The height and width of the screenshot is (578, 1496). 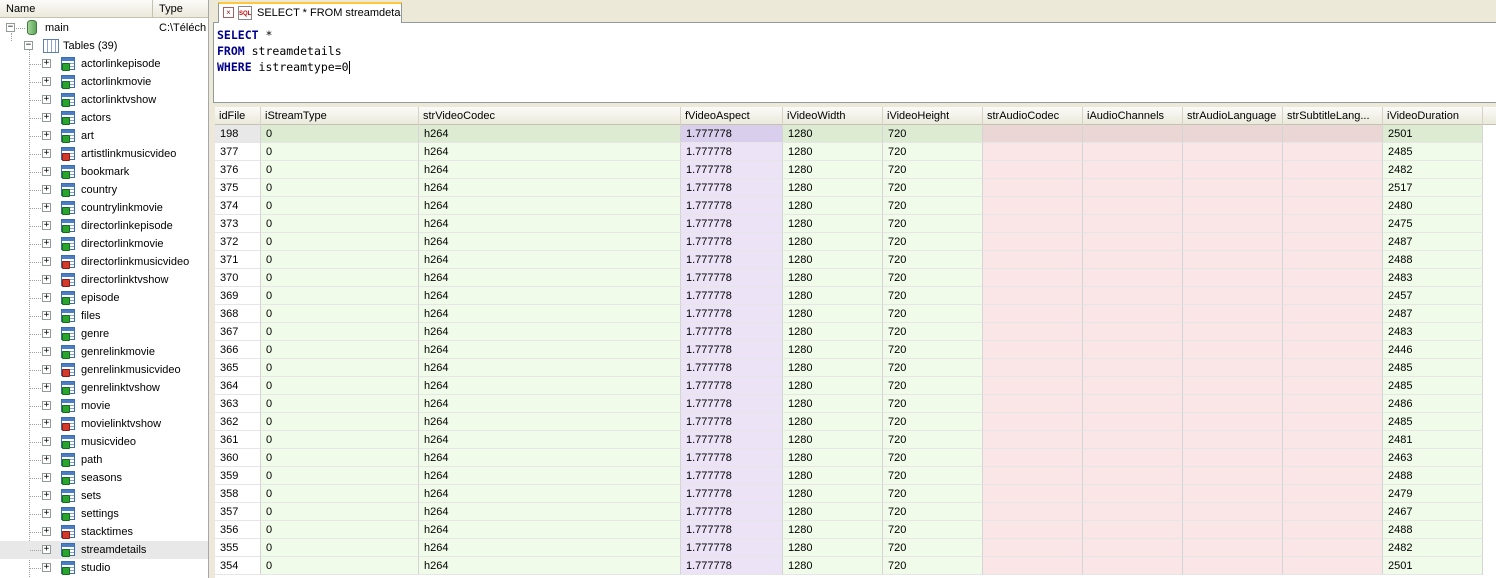 What do you see at coordinates (849, 476) in the screenshot?
I see `table-row: 359 0 h264 1.777778 1280 720 2488` at bounding box center [849, 476].